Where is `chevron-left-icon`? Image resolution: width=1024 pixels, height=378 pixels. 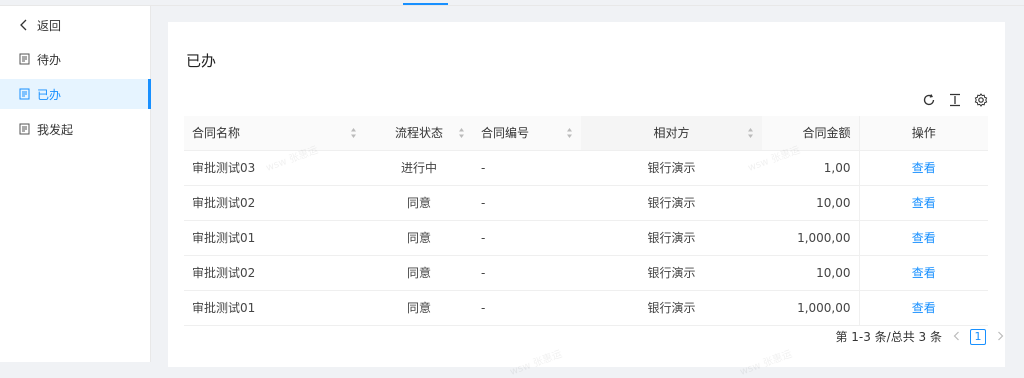
chevron-left-icon is located at coordinates (24, 25).